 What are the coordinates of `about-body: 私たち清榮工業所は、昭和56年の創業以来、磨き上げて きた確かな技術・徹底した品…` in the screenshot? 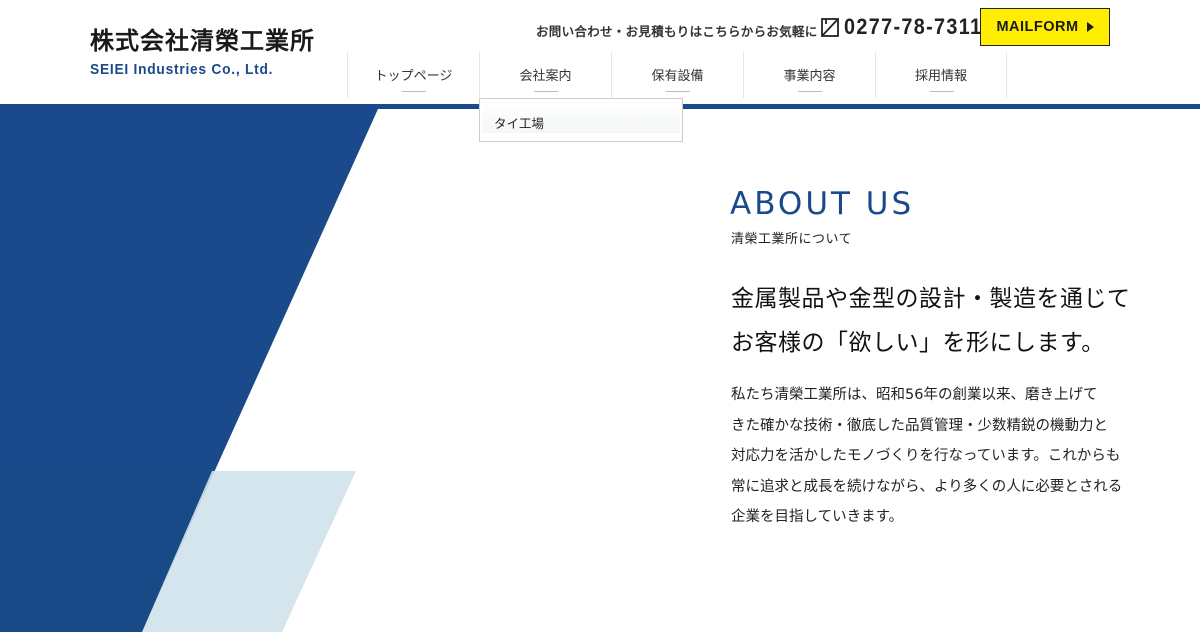 It's located at (941, 456).